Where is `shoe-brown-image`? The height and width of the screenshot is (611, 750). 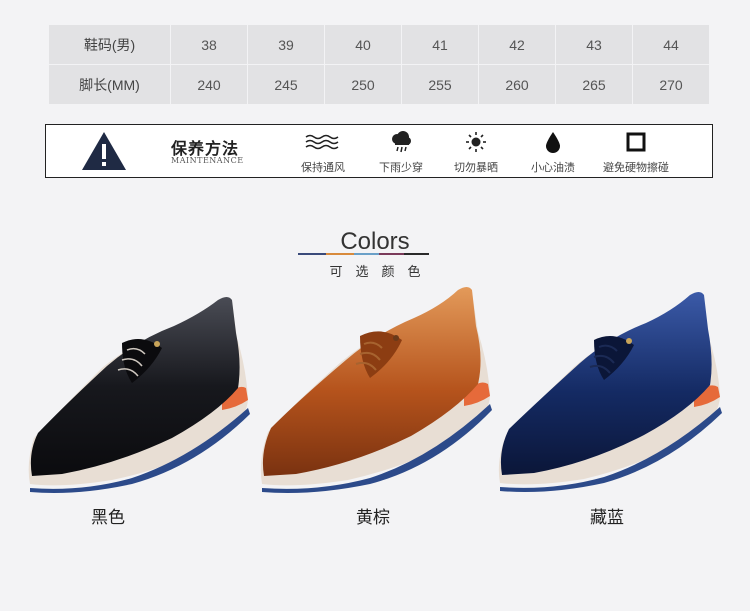
shoe-brown-image is located at coordinates (376, 390).